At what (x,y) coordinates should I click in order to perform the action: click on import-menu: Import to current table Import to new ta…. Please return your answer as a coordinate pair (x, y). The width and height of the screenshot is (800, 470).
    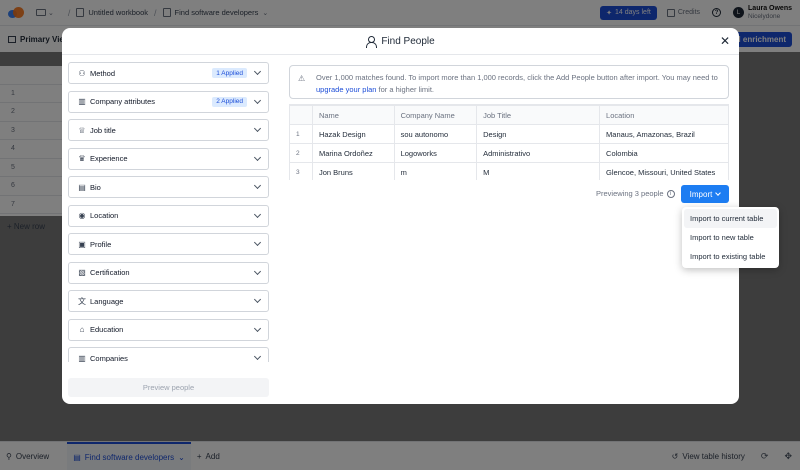
    Looking at the image, I should click on (730, 237).